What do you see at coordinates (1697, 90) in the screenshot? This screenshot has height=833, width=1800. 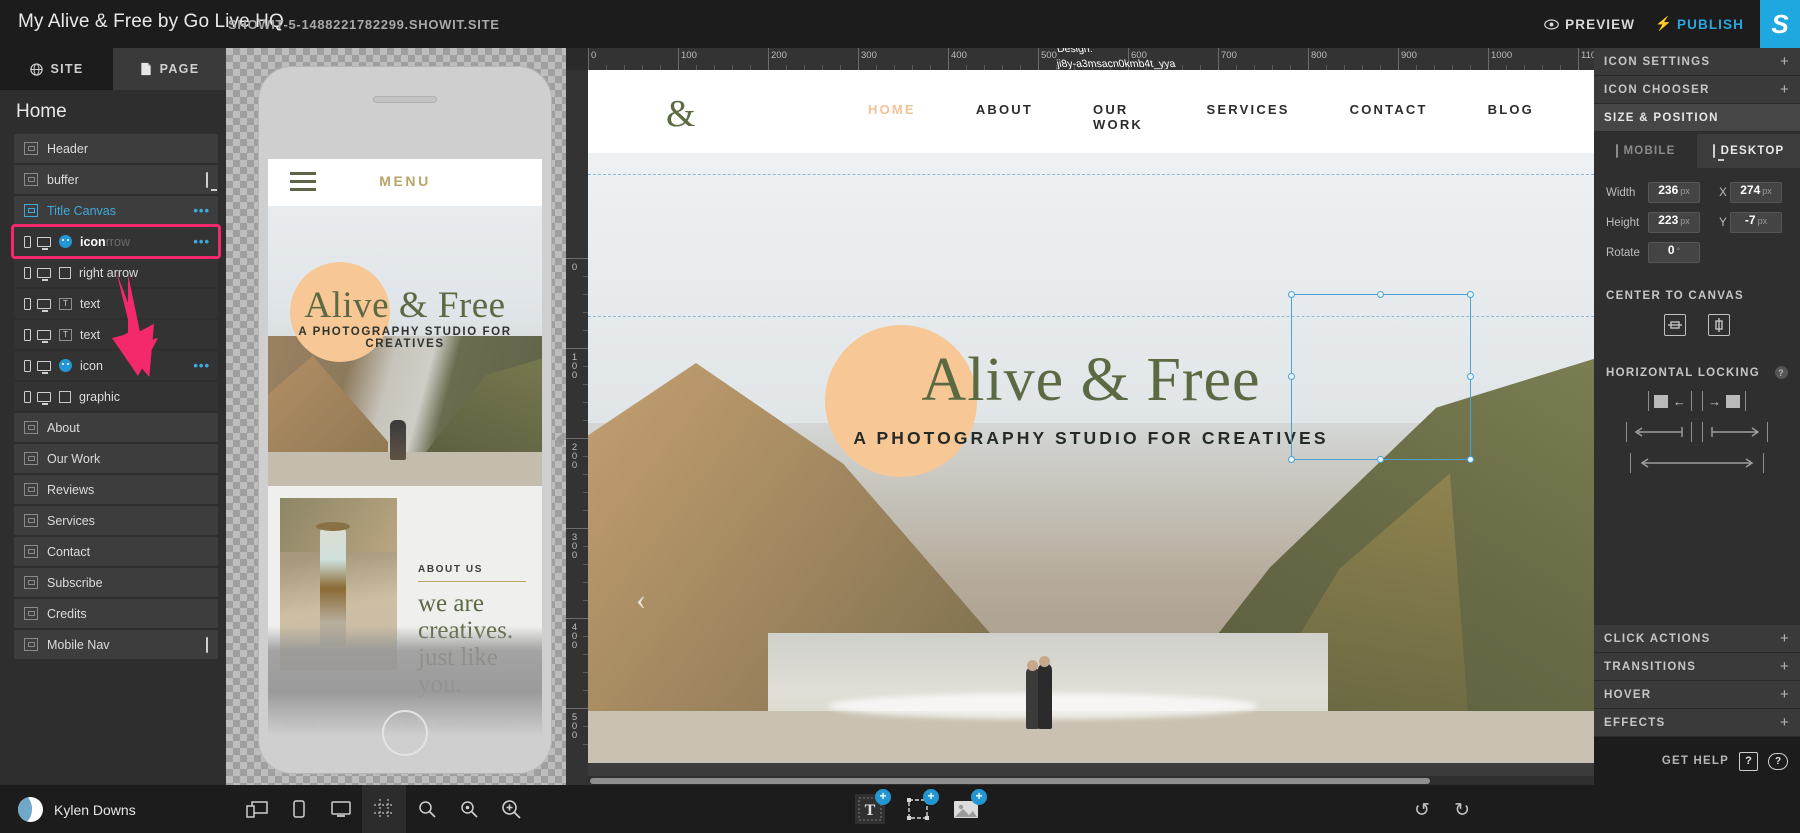 I see `section-icon-chooser: ICON CHOOSER +` at bounding box center [1697, 90].